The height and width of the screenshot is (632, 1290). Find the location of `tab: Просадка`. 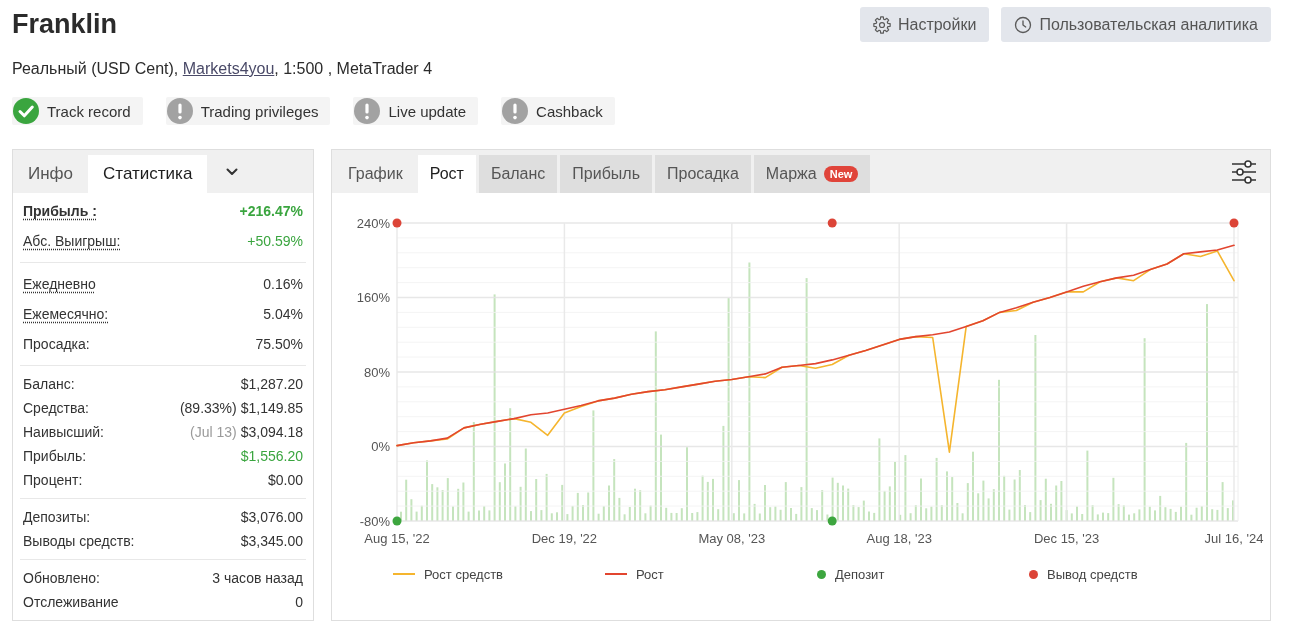

tab: Просадка is located at coordinates (703, 174).